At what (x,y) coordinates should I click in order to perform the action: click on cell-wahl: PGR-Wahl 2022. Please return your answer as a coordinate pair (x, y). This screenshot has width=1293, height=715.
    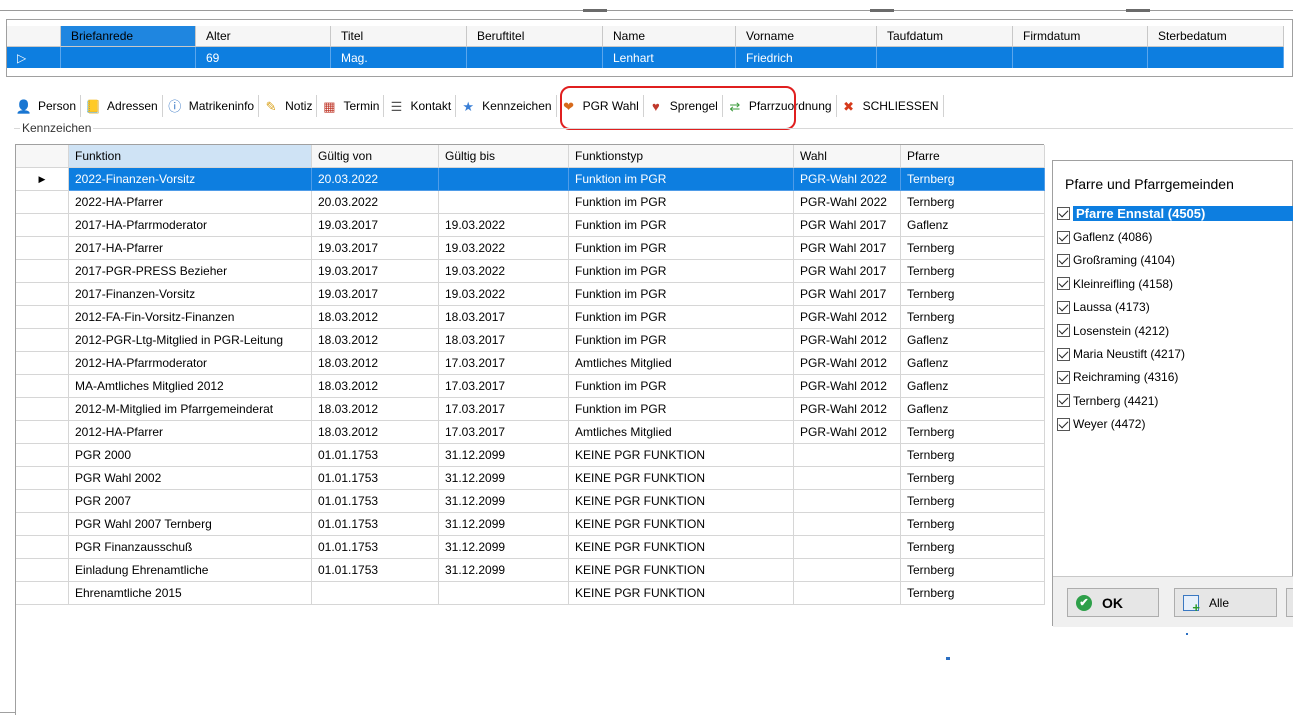
    Looking at the image, I should click on (847, 179).